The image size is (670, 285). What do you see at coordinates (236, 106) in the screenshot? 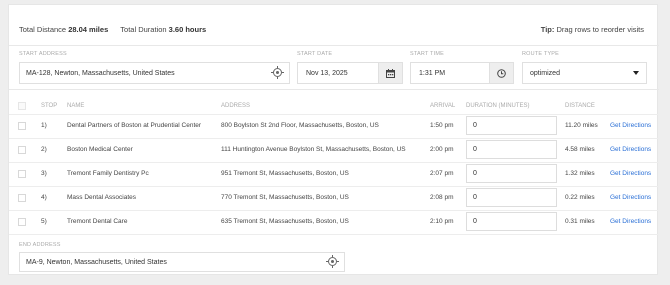
I see `header-address: ADDRESS` at bounding box center [236, 106].